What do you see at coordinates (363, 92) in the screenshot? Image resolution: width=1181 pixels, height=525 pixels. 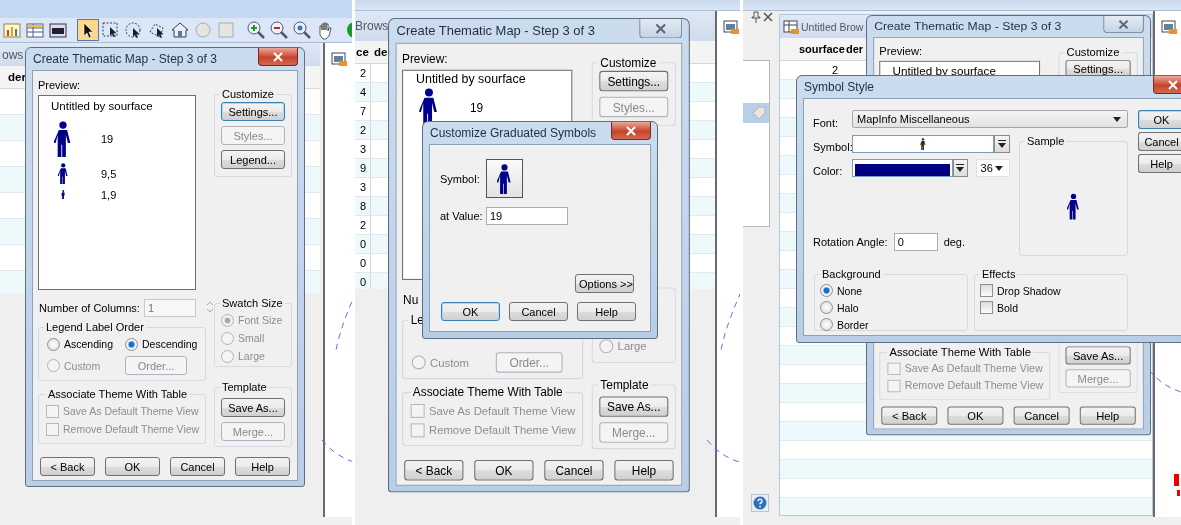 I see `table-cell: 4` at bounding box center [363, 92].